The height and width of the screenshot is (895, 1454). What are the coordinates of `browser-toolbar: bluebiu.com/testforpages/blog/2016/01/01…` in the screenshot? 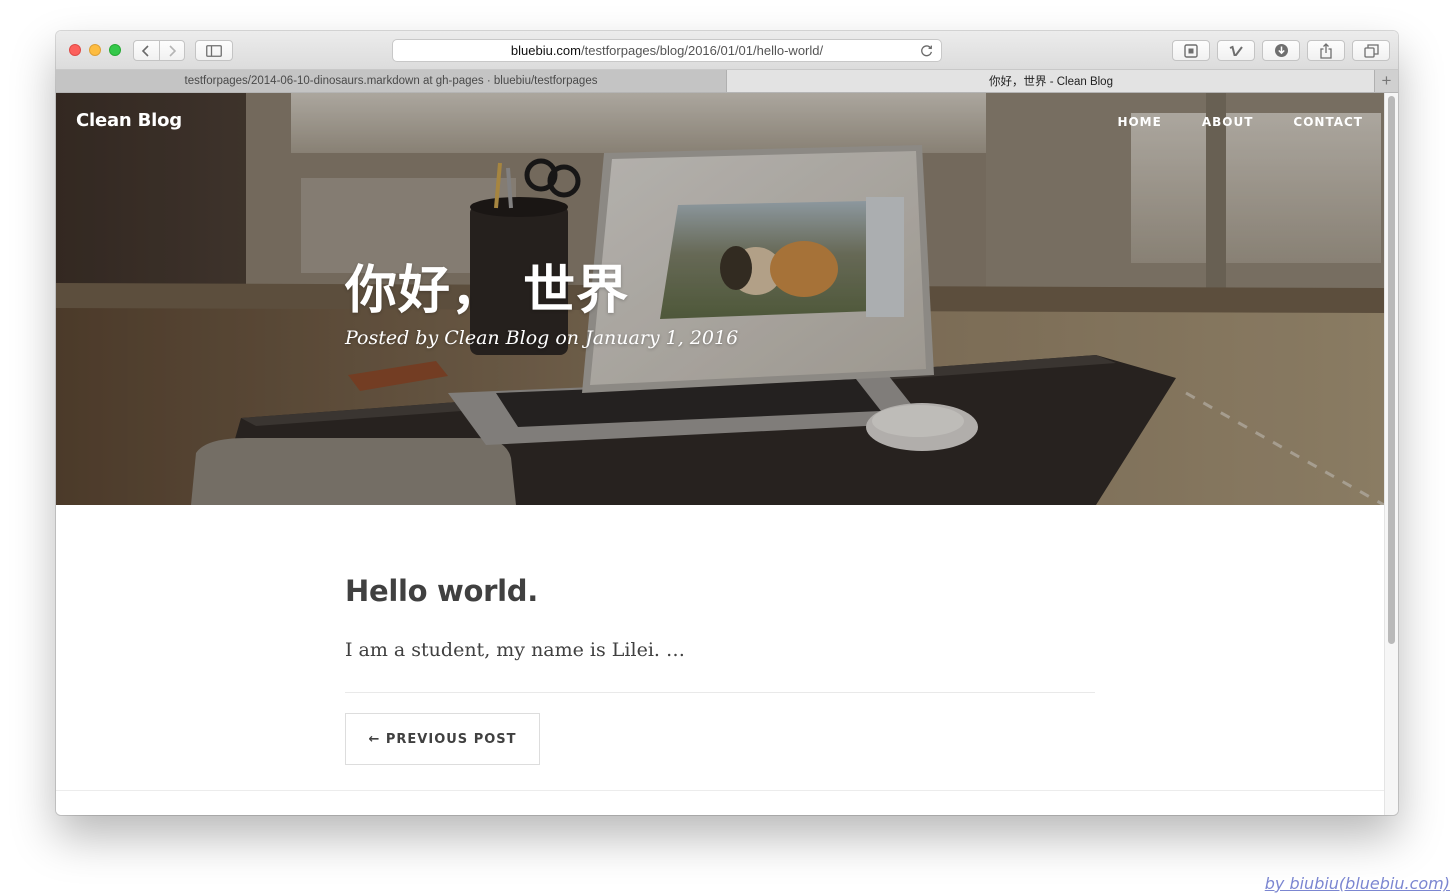 It's located at (727, 50).